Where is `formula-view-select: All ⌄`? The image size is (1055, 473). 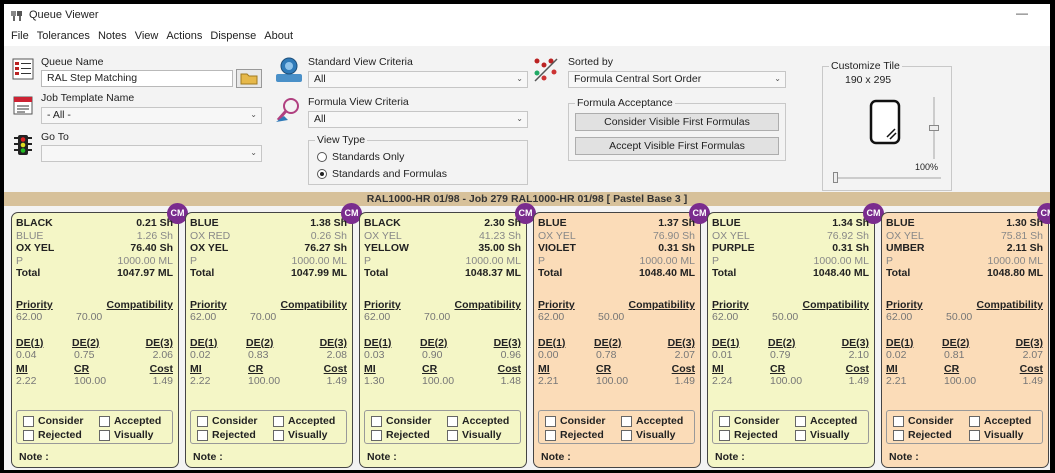
formula-view-select: All ⌄ is located at coordinates (418, 119).